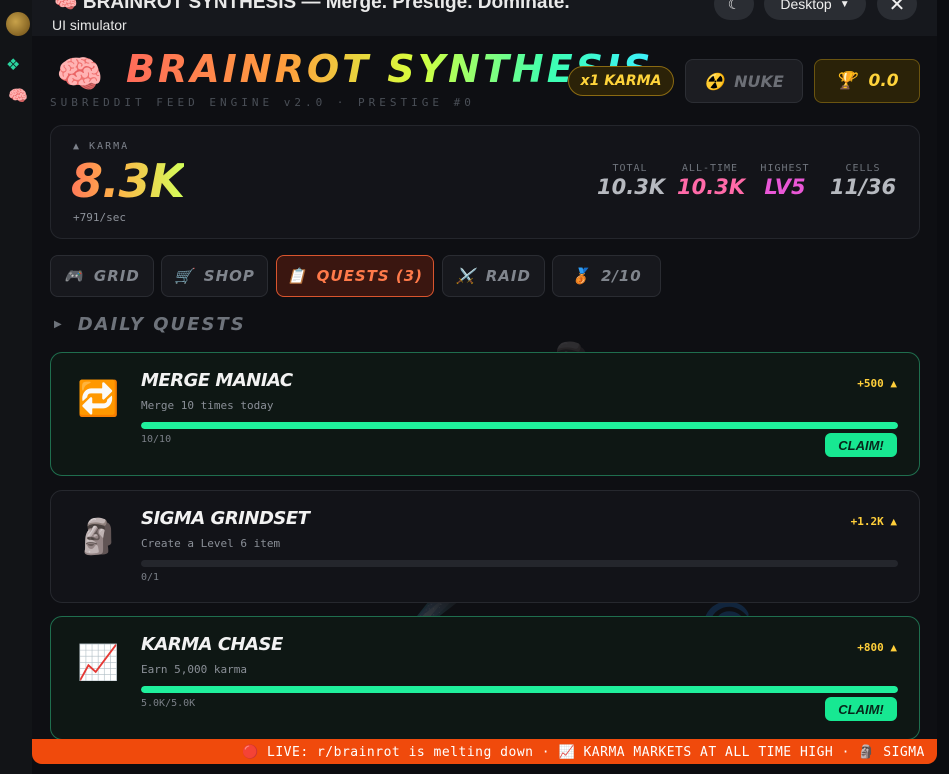 Image resolution: width=949 pixels, height=774 pixels. What do you see at coordinates (74, 276) in the screenshot?
I see `game-controller-icon: 🎮` at bounding box center [74, 276].